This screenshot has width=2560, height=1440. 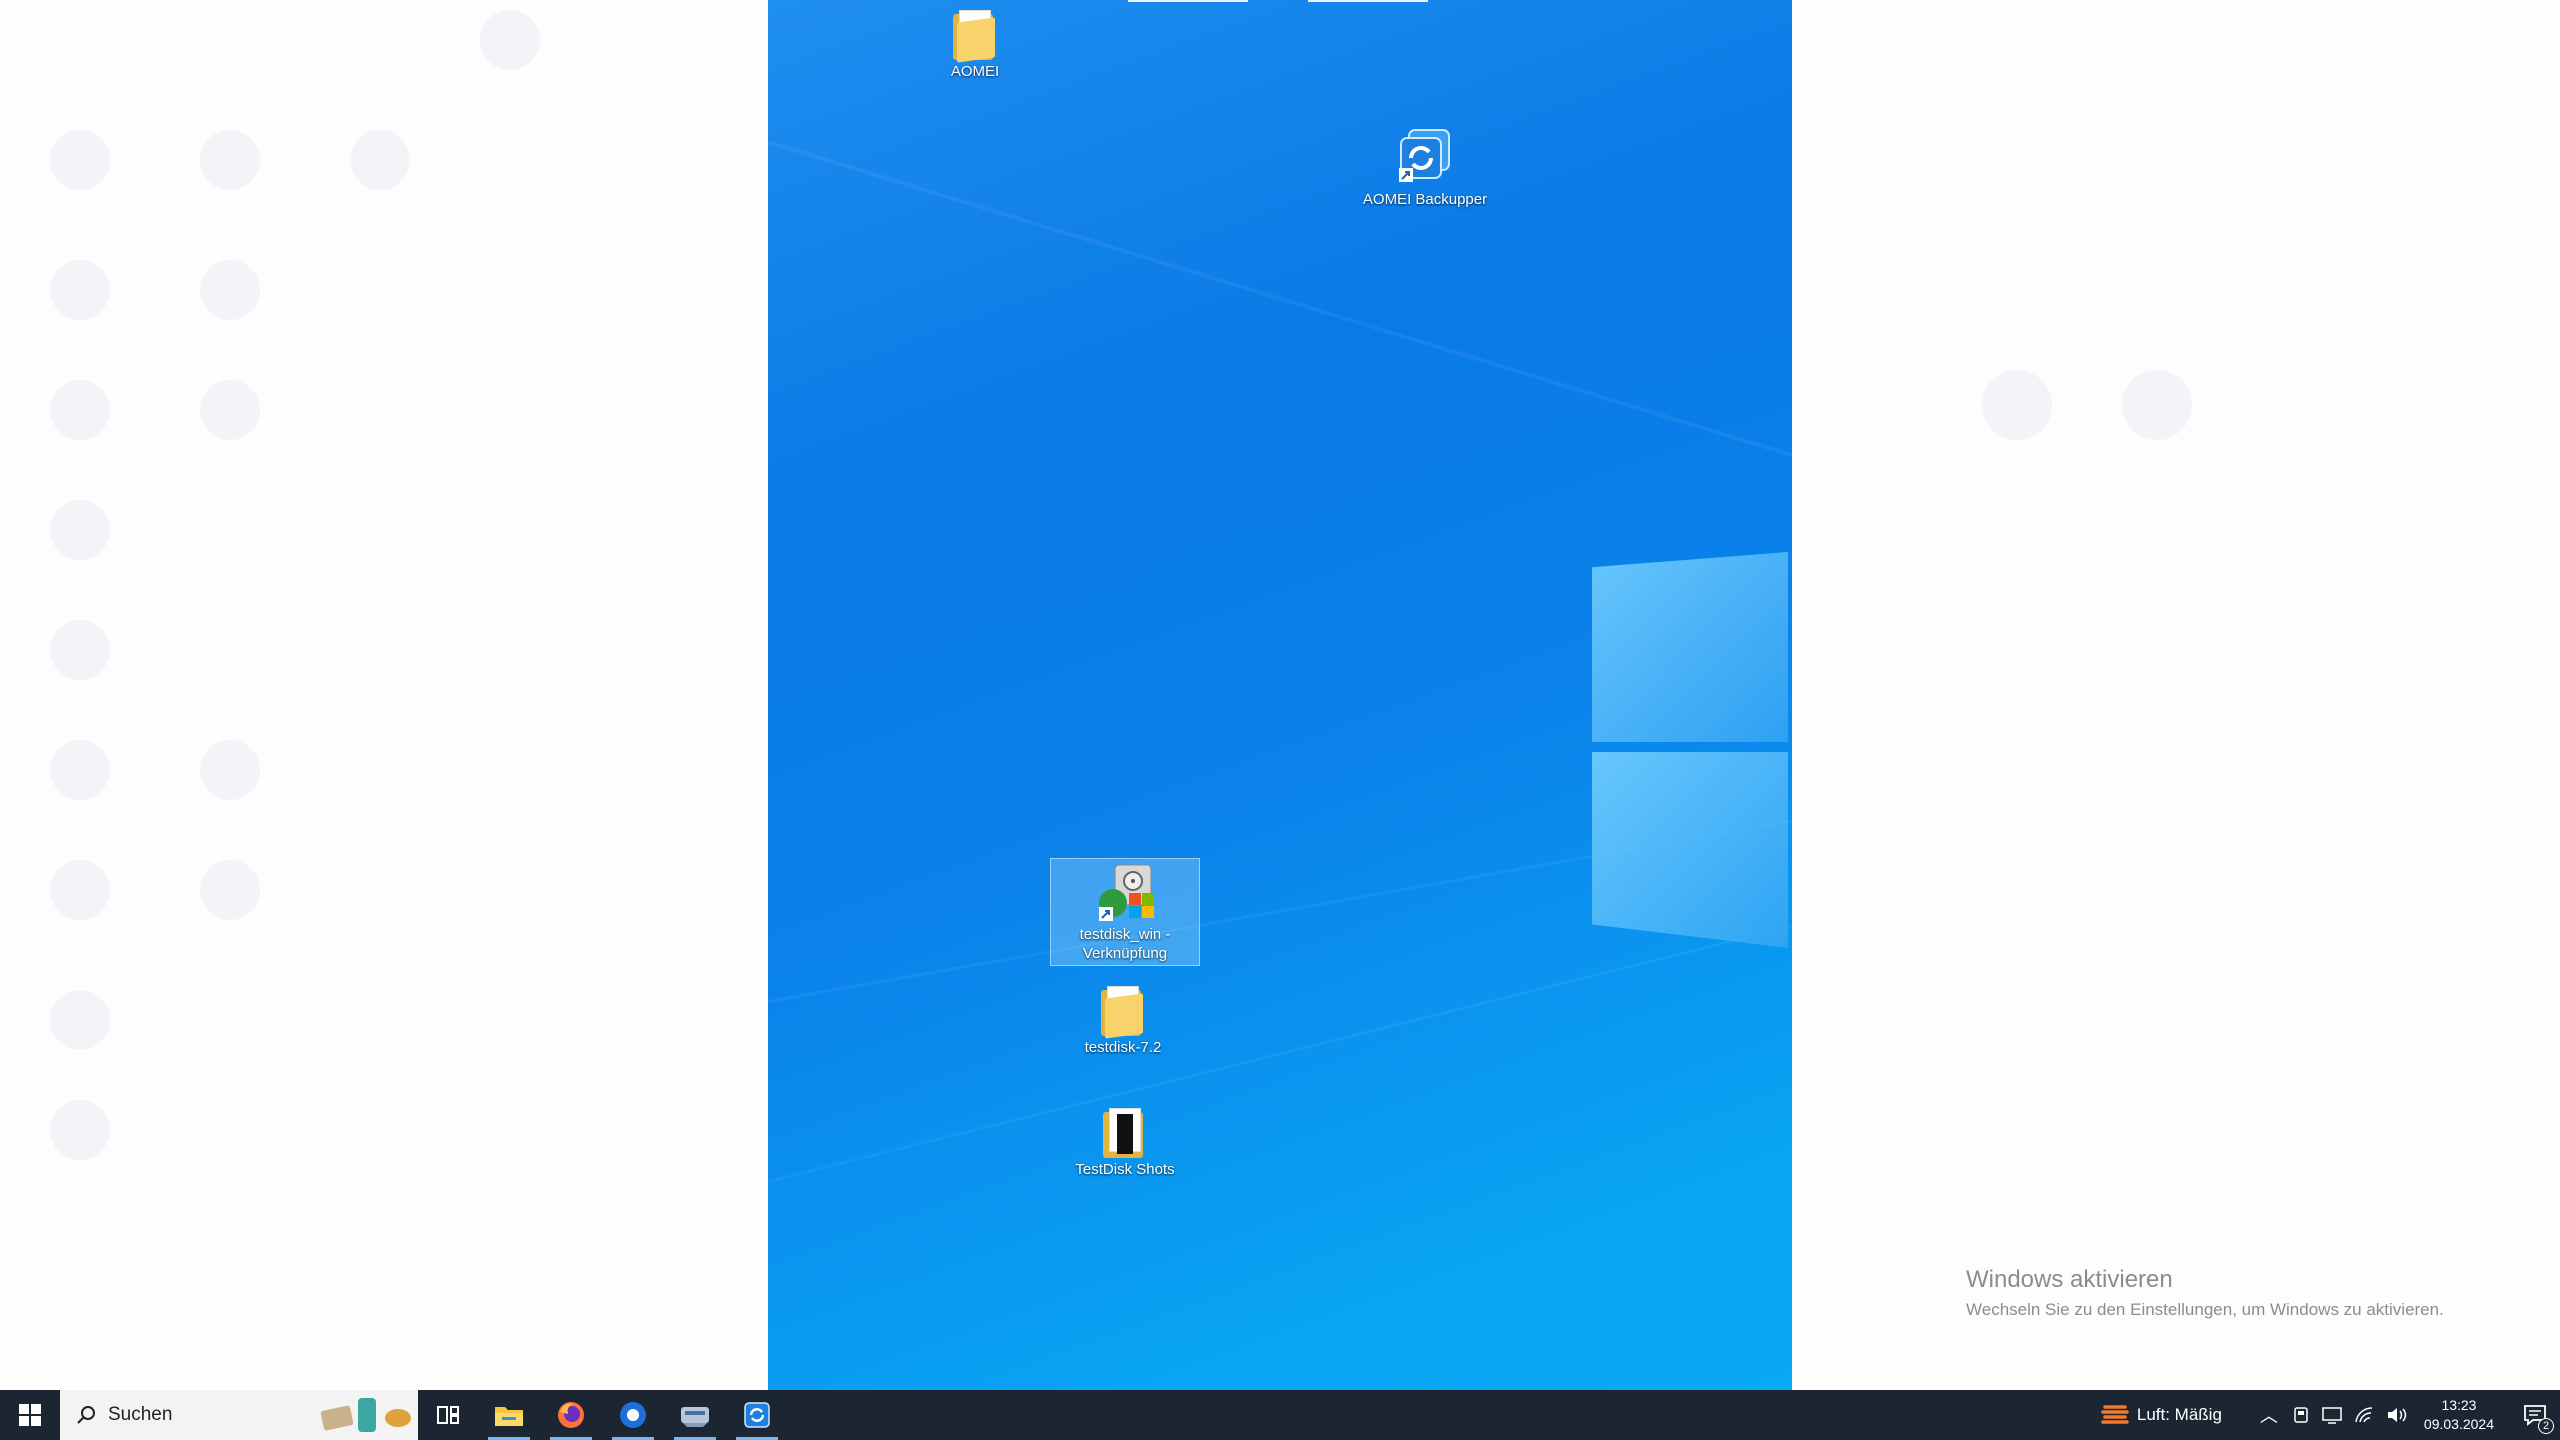 I want to click on search-icon, so click(x=86, y=1415).